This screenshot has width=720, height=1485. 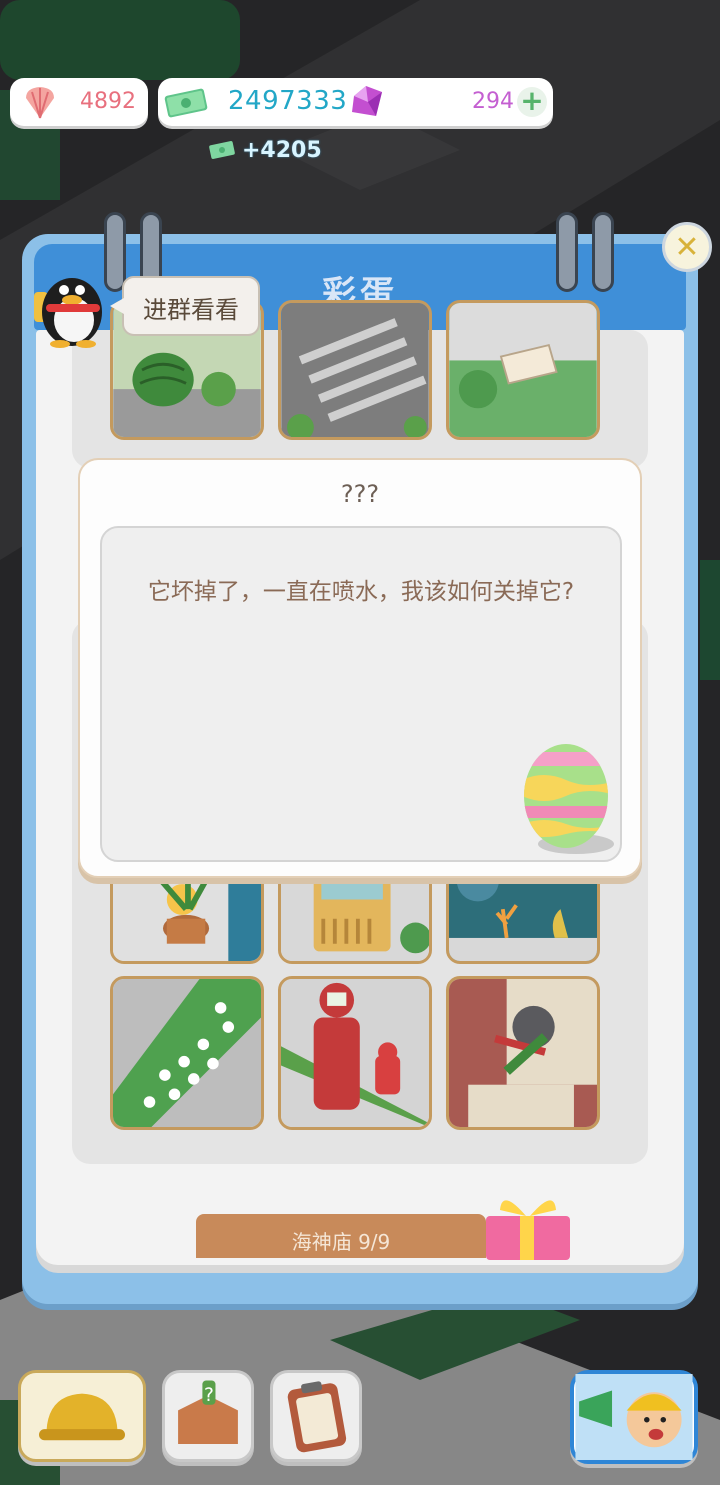 What do you see at coordinates (360, 494) in the screenshot?
I see `dialog-title: ???` at bounding box center [360, 494].